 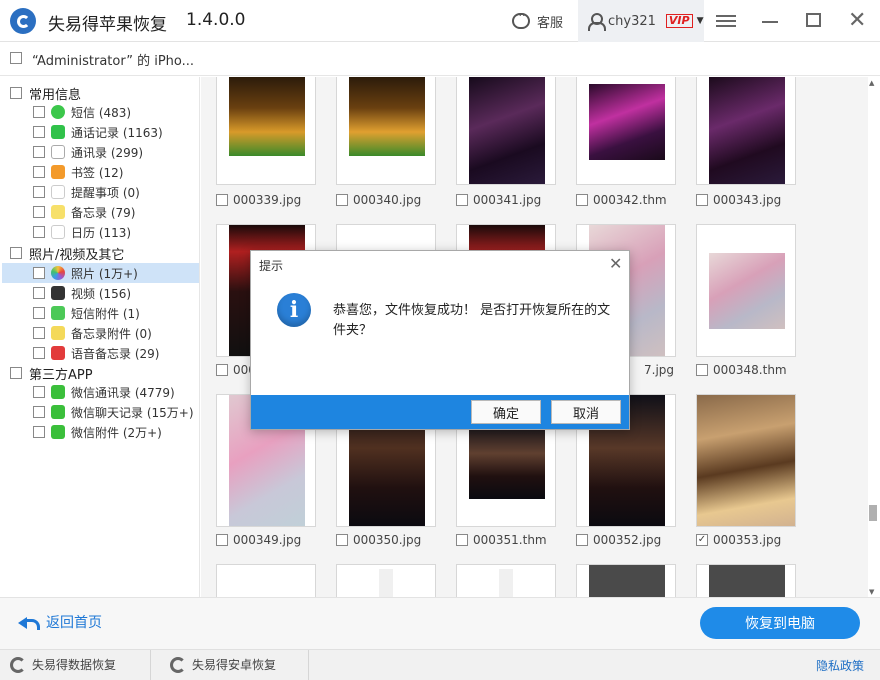 I want to click on sidebar-item-voice-memos: 语音备忘录 (29), so click(x=96, y=353).